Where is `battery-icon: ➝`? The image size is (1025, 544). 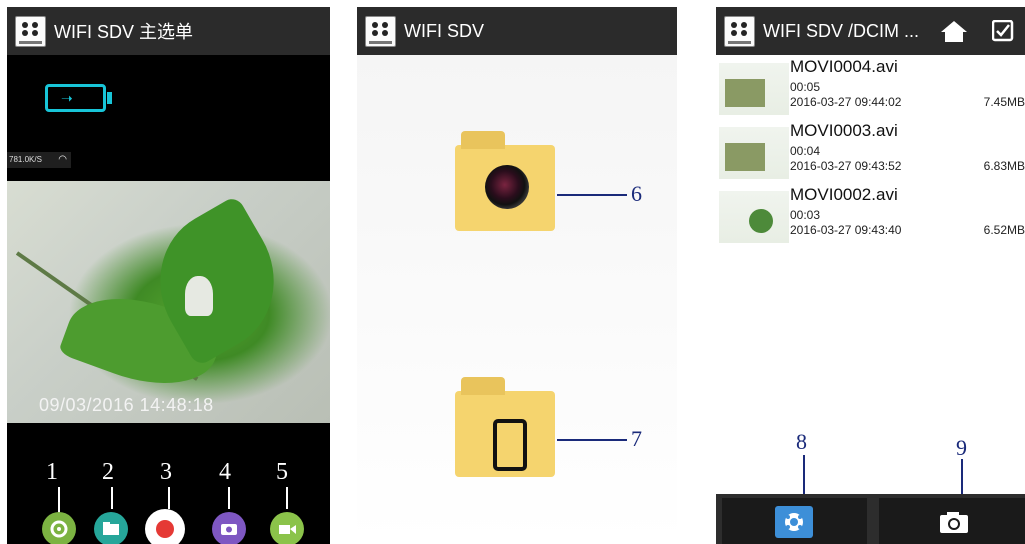 battery-icon: ➝ is located at coordinates (78, 98).